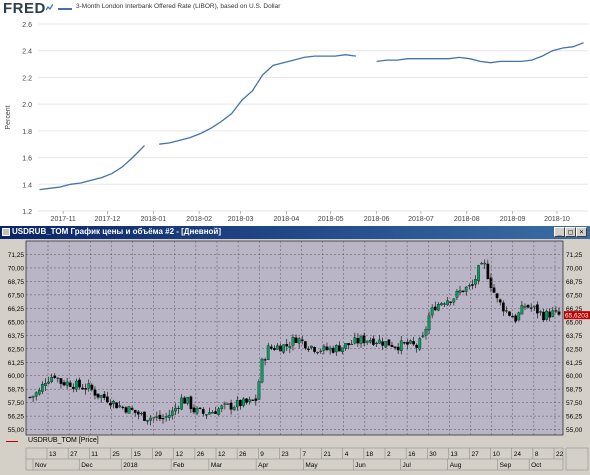  I want to click on legend-label: USDRUB_TOM [Price], so click(63, 440).